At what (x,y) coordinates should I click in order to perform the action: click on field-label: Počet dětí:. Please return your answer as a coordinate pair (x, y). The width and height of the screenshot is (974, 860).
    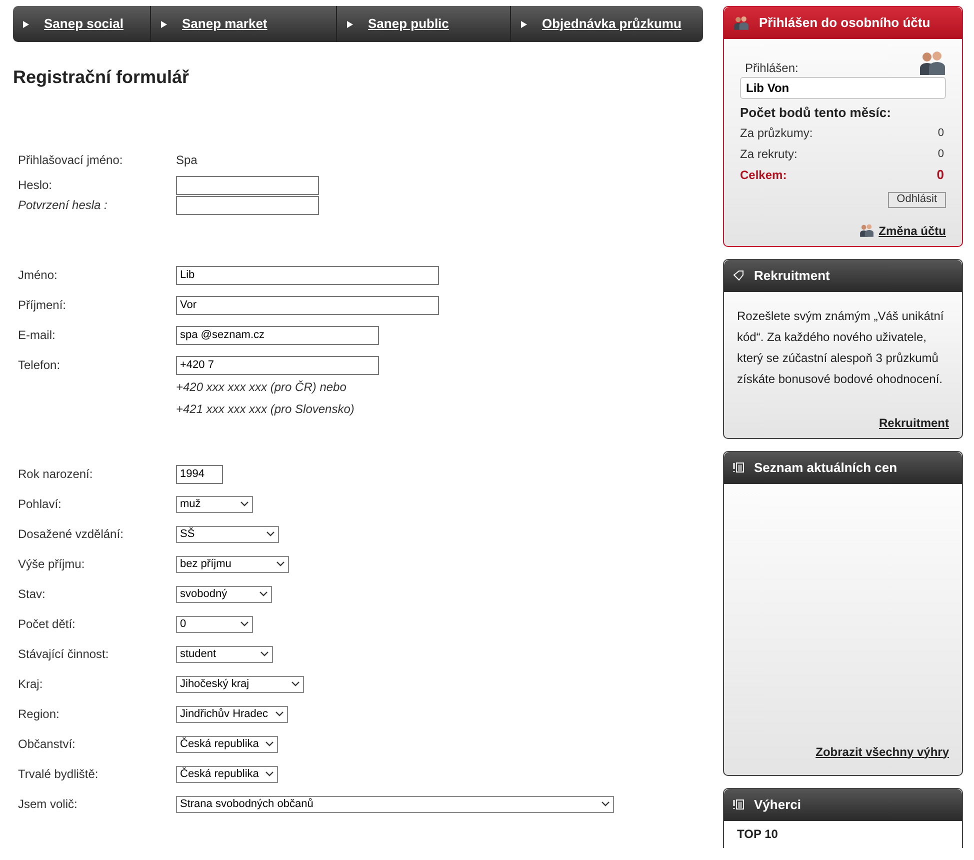
    Looking at the image, I should click on (47, 624).